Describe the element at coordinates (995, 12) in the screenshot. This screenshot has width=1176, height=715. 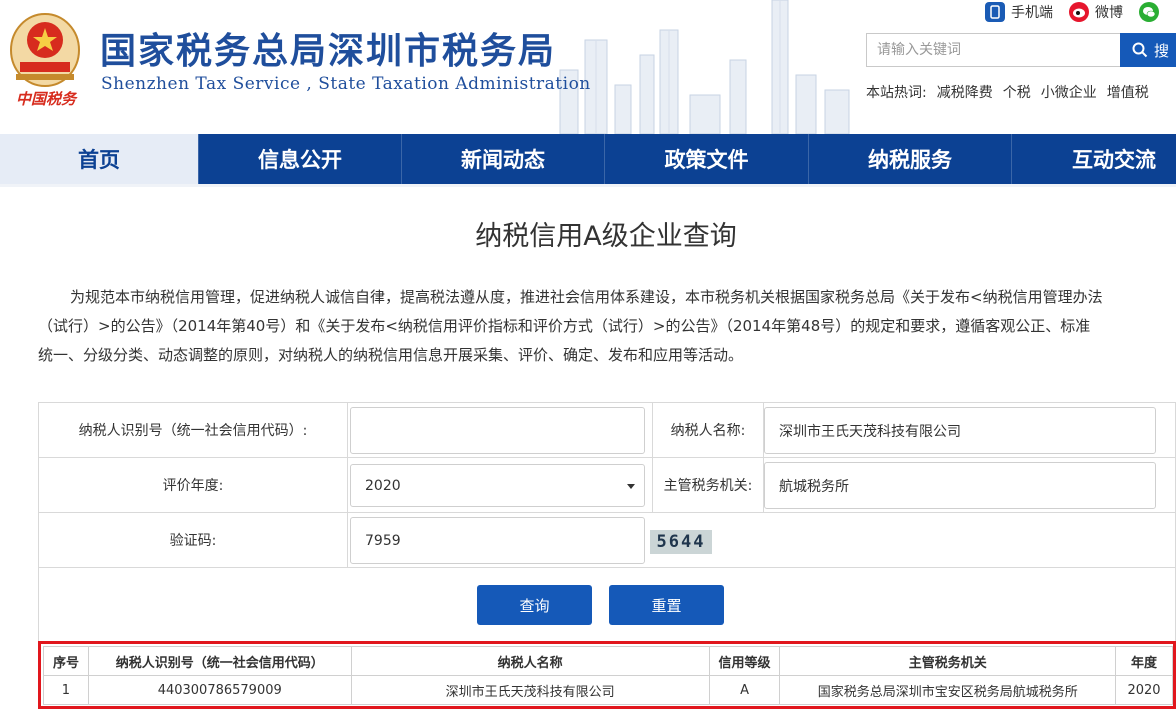
I see `mobile-icon` at that location.